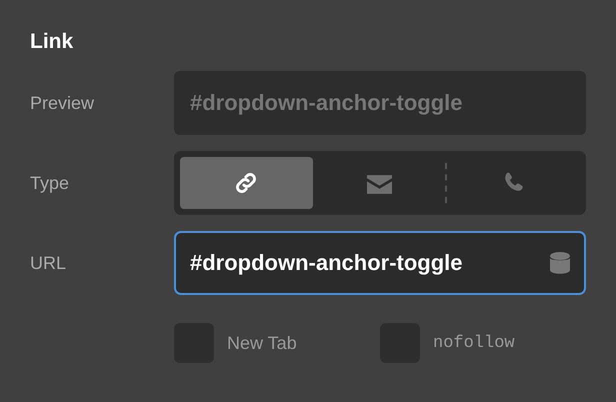 This screenshot has width=616, height=402. I want to click on database-icon, so click(560, 263).